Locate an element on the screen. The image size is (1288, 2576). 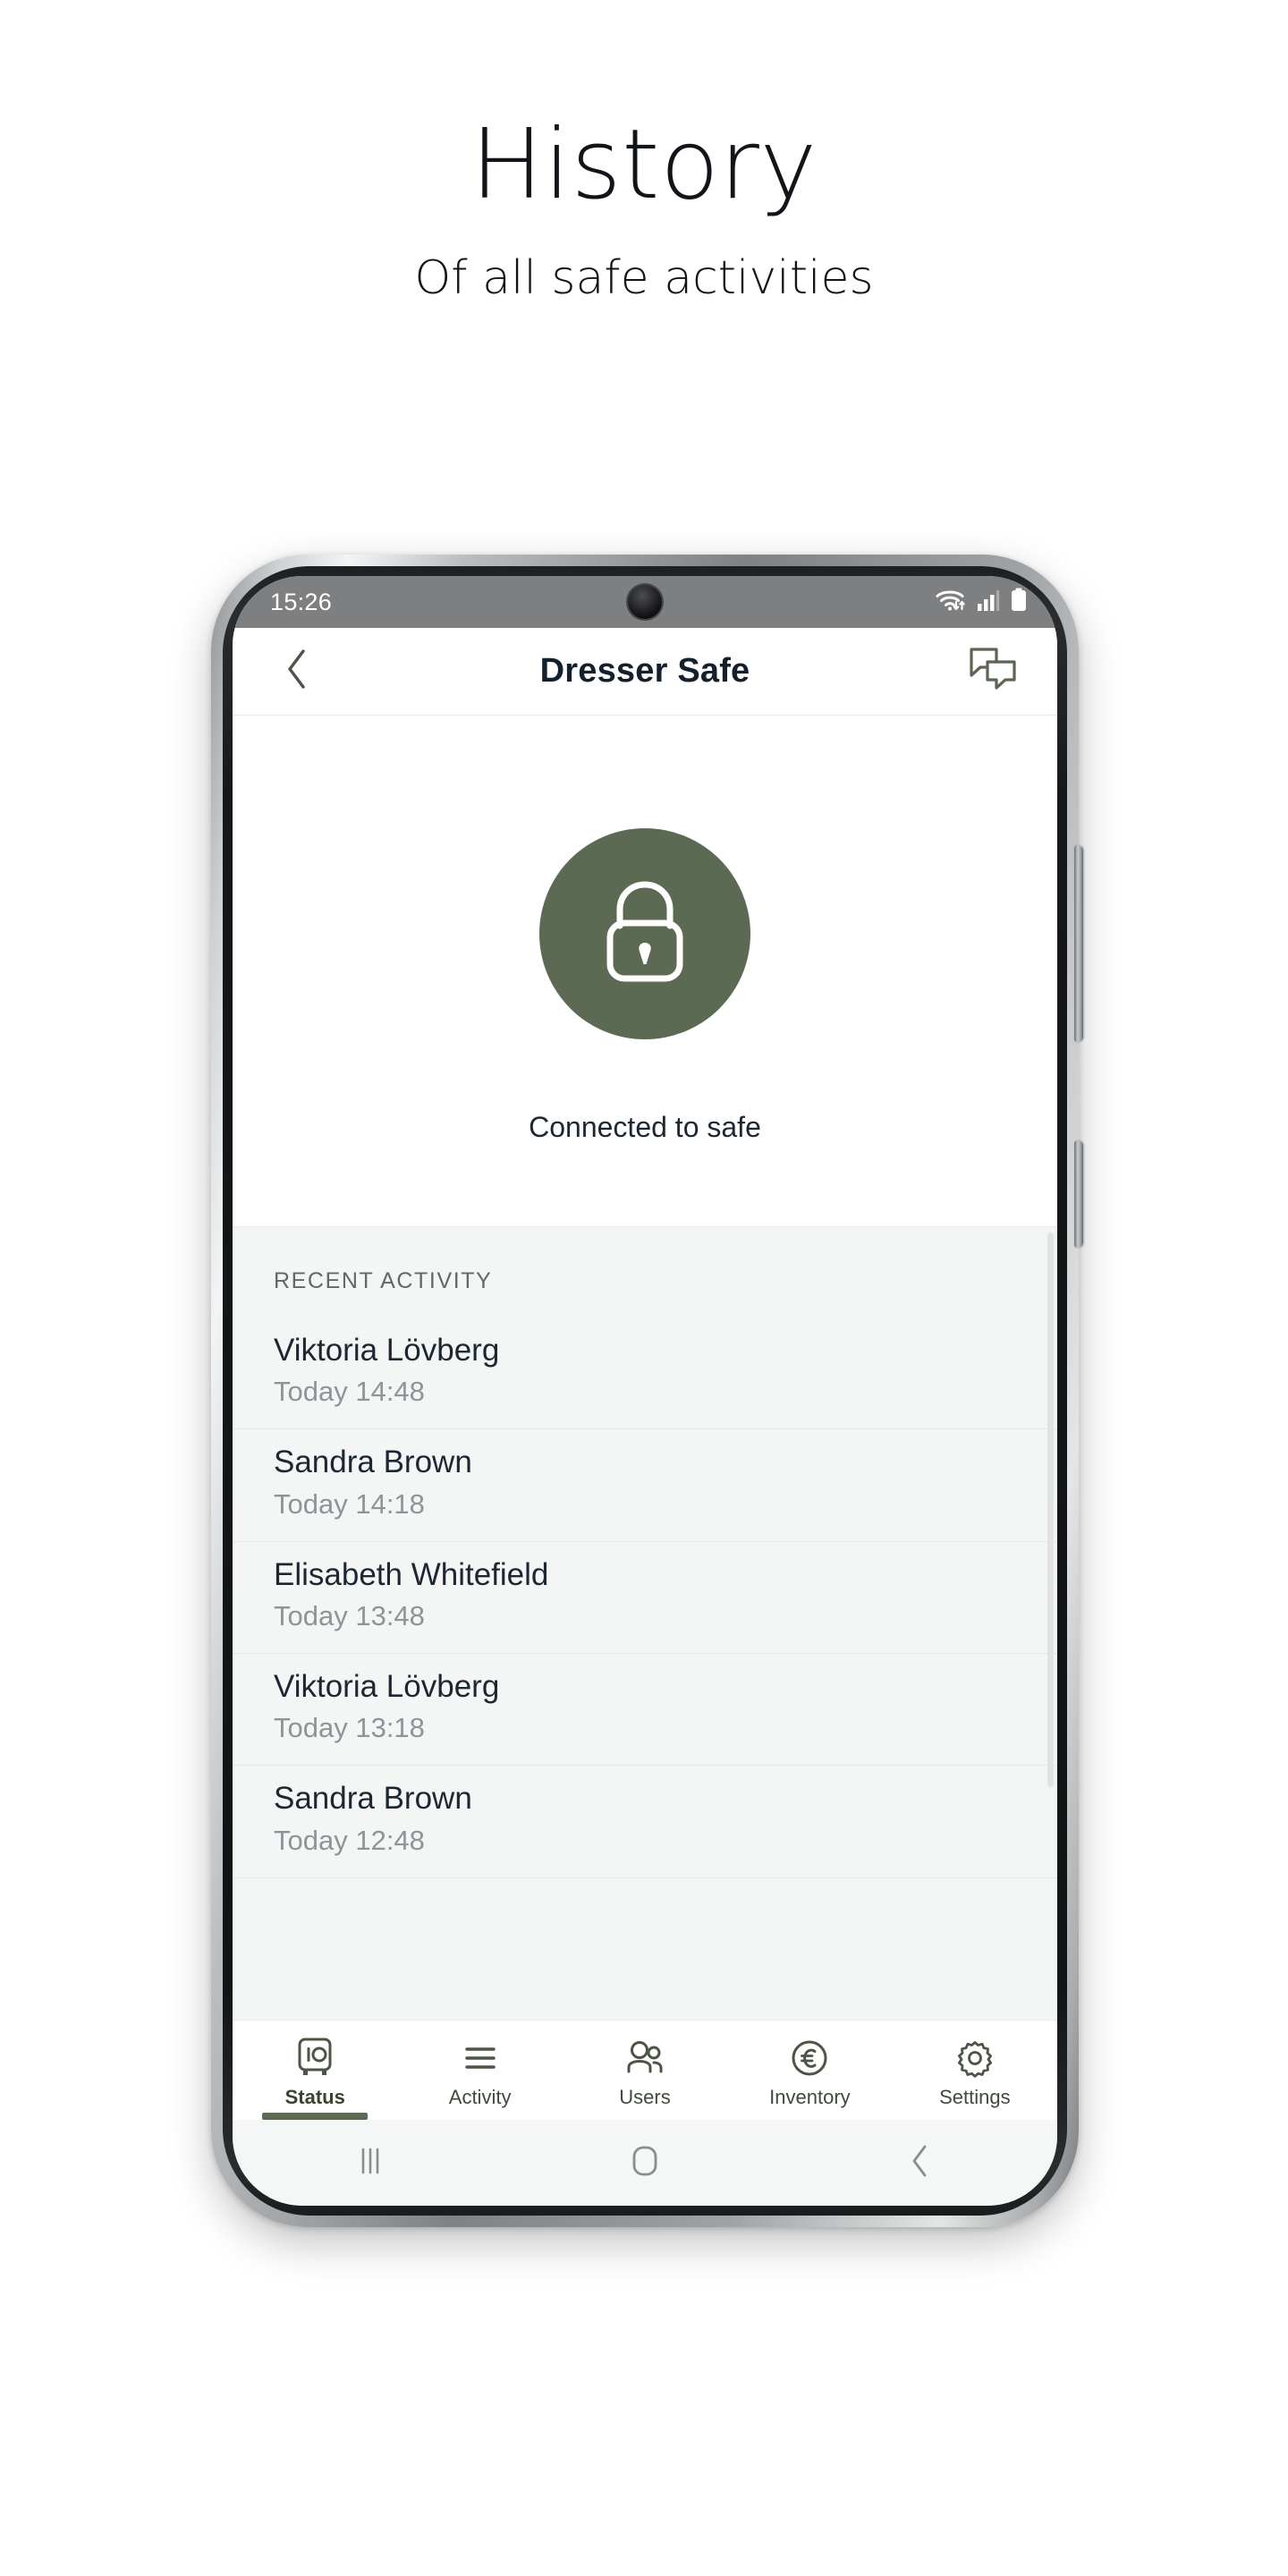
screen-title: Dresser Safe is located at coordinates (644, 671).